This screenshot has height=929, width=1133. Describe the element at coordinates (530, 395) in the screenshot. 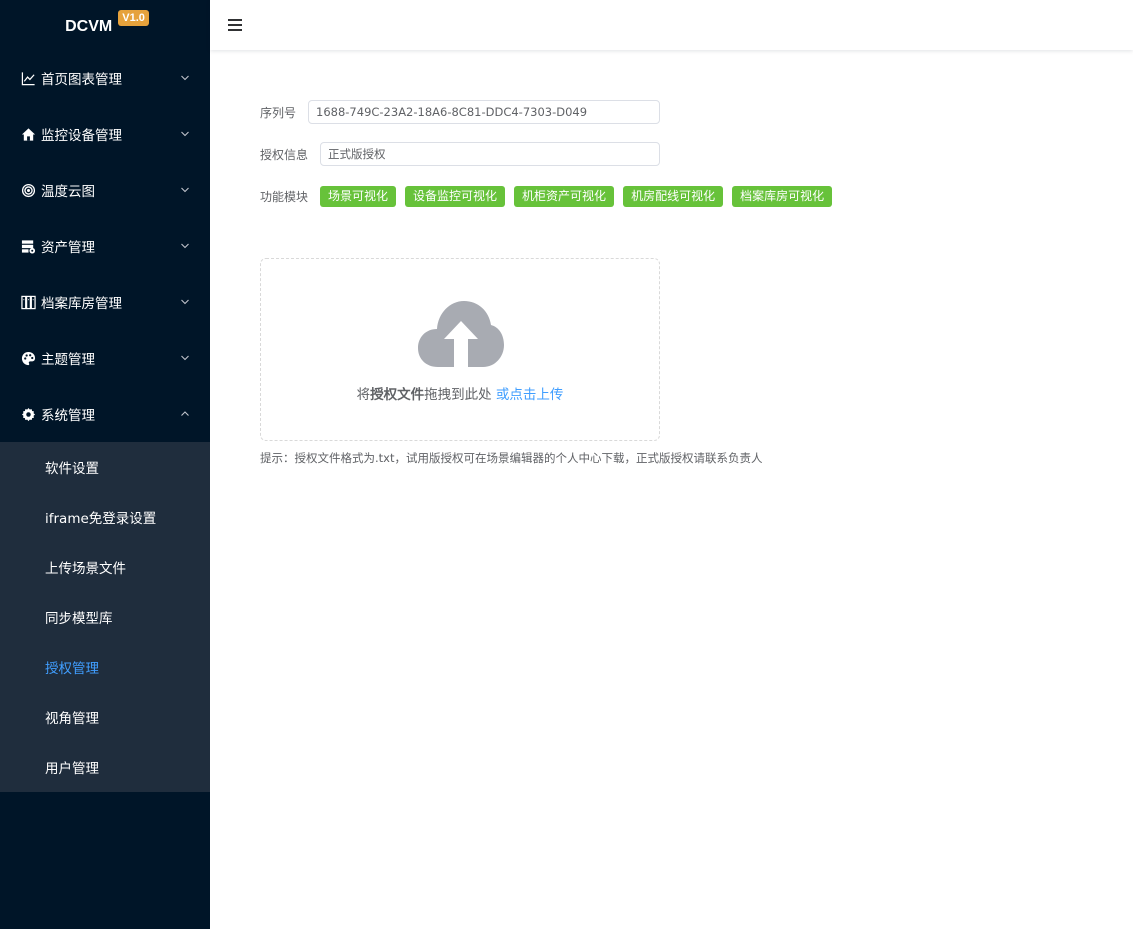

I see `click-upload-link: 或点击上传` at that location.